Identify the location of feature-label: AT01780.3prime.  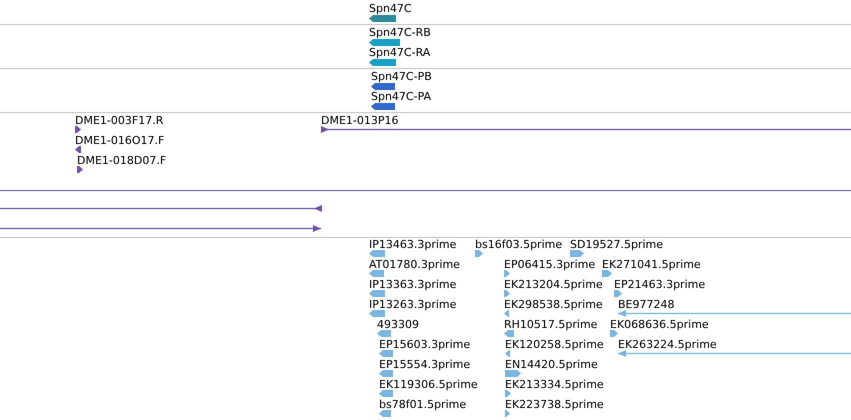
(414, 264).